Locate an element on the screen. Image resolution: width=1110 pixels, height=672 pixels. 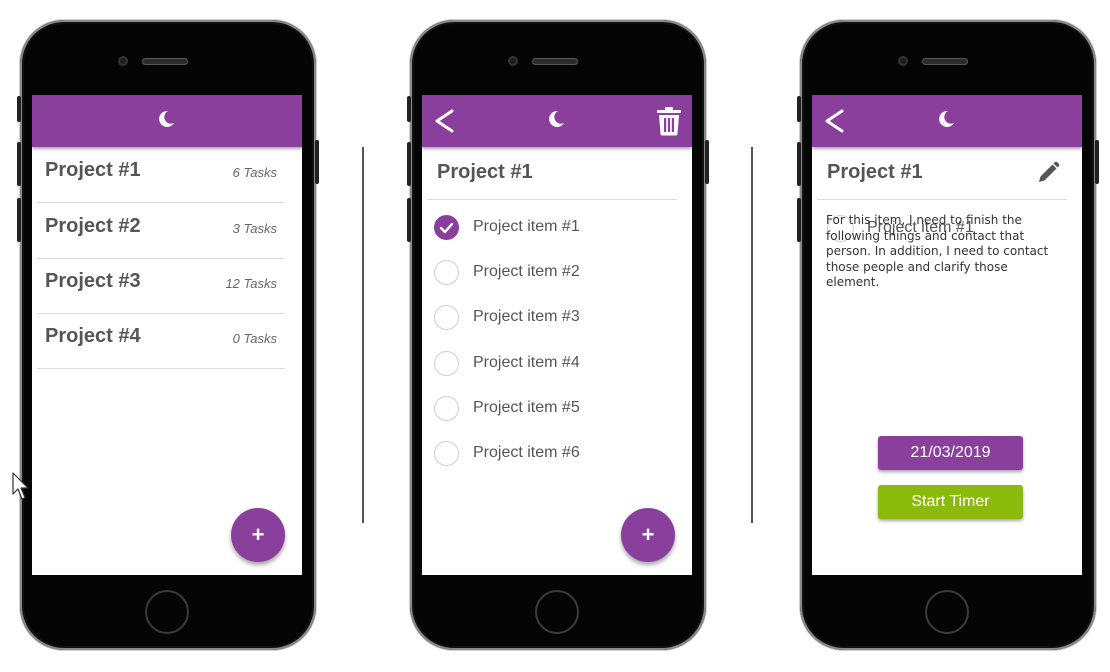
task-count: 3 Tasks is located at coordinates (254, 228).